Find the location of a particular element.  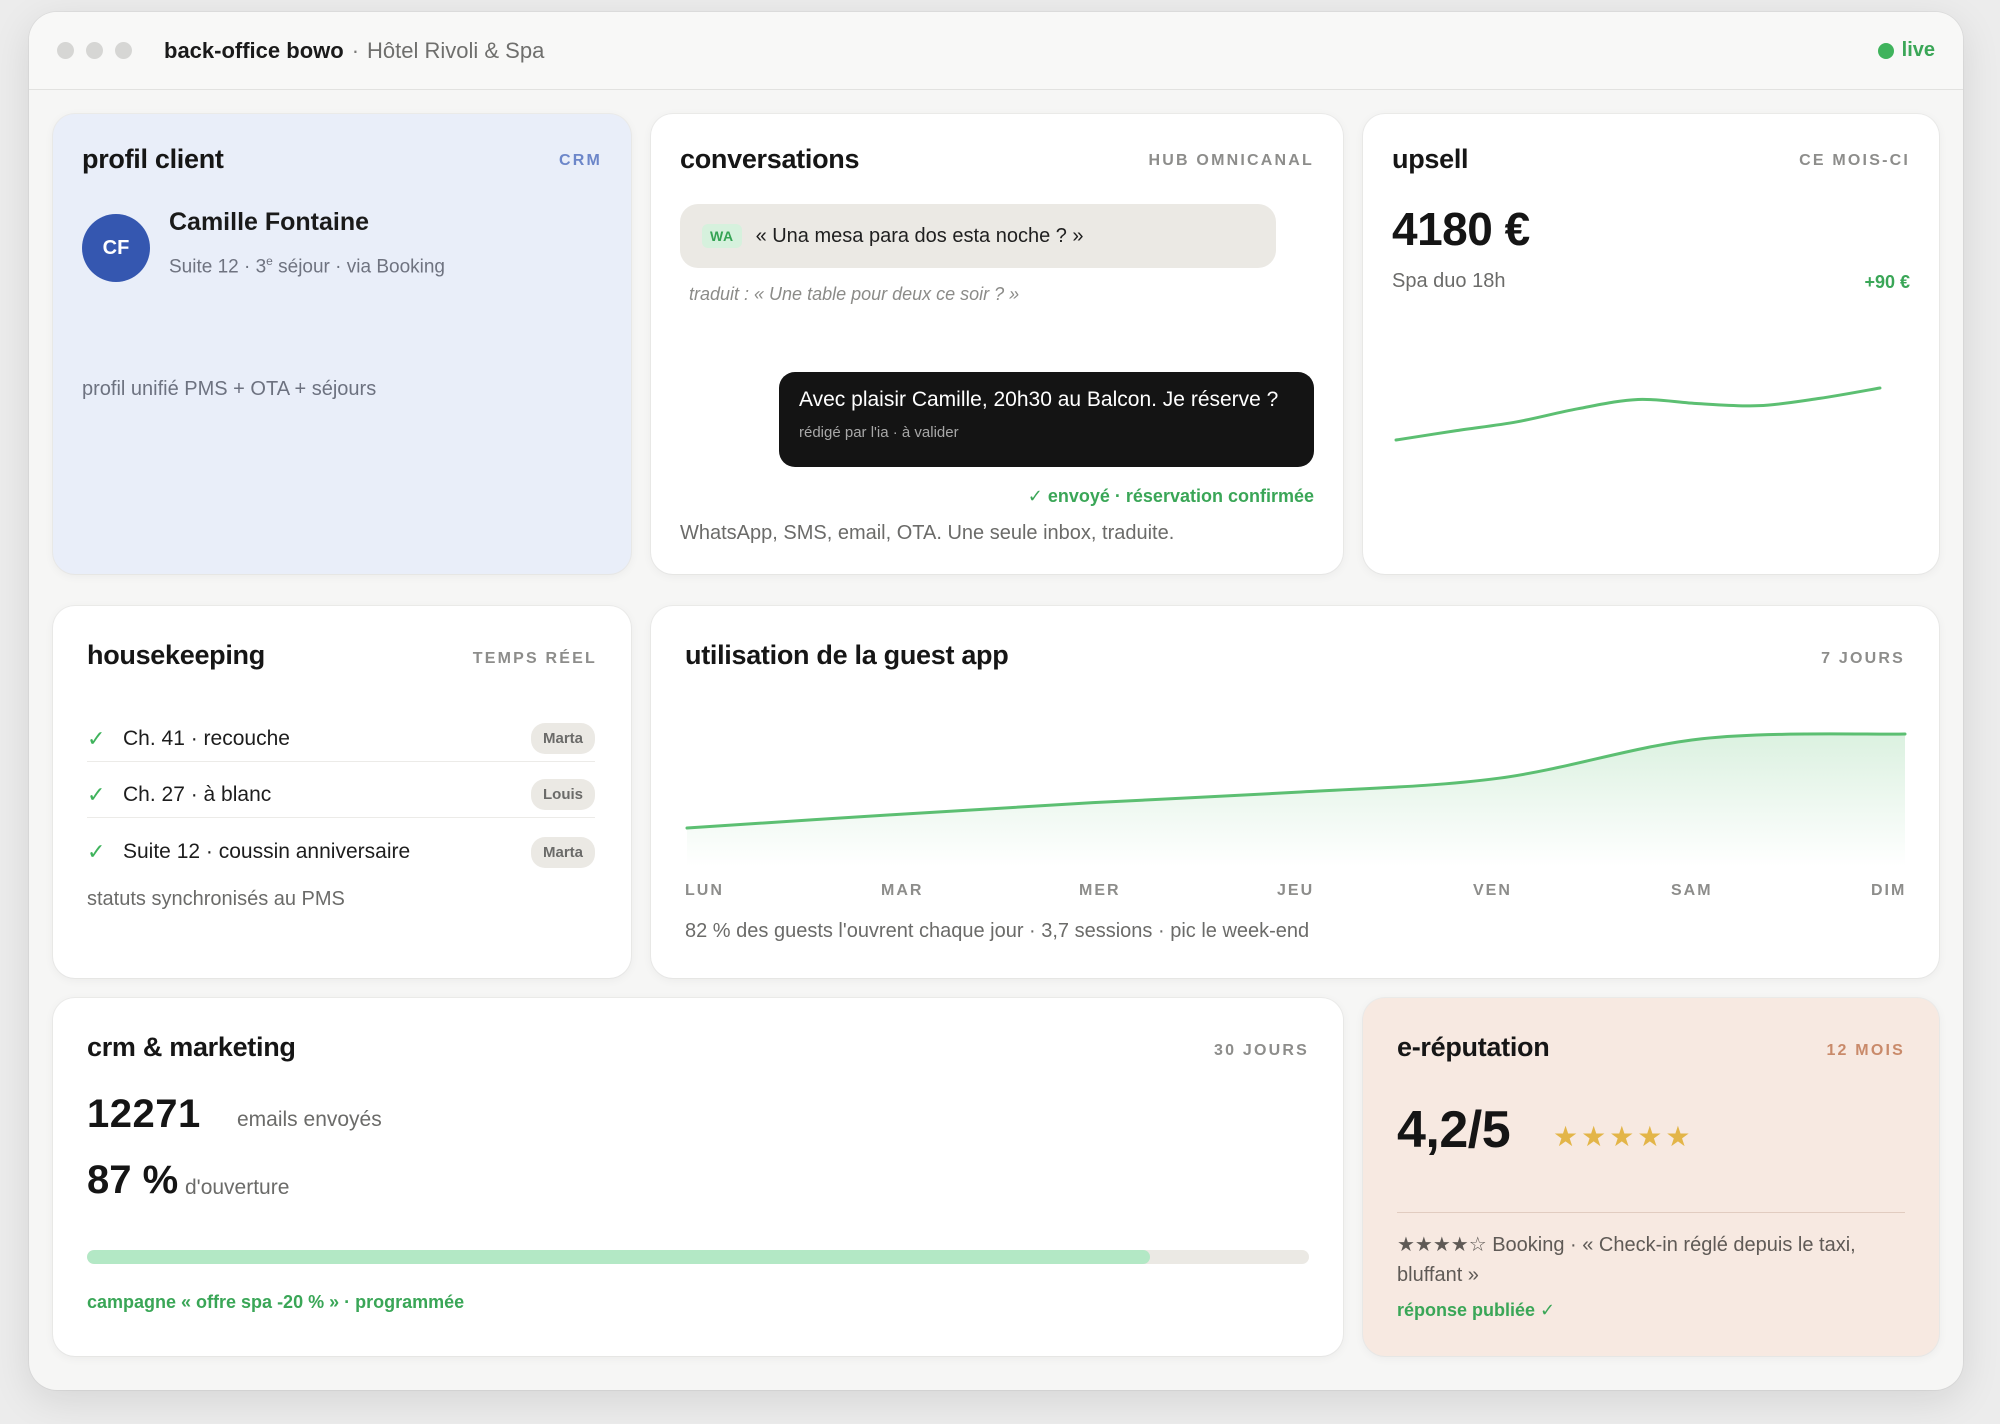

ai-reply-note: rédigé par l'ia · à valider is located at coordinates (879, 432).